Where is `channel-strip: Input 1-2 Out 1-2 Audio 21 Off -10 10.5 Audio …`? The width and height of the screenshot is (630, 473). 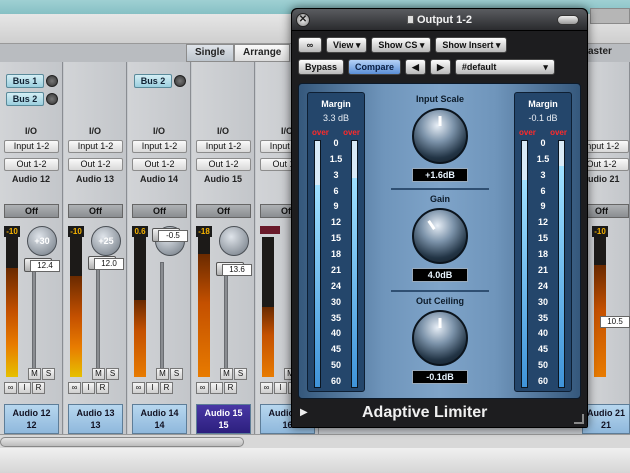
channel-strip: Input 1-2 Out 1-2 Audio 21 Off -10 10.5 Audio … is located at coordinates (602, 248).